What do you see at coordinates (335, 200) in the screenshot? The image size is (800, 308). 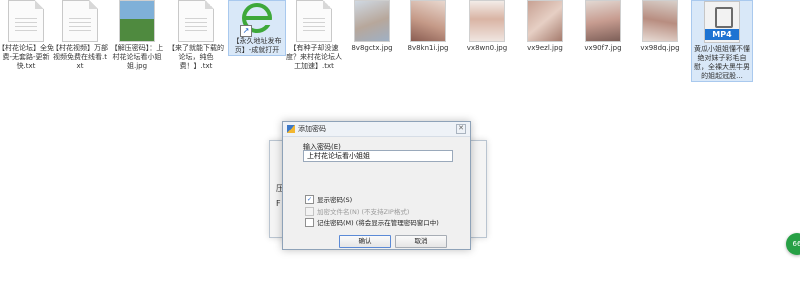 I see `show-password-label: 显示密码(S)` at bounding box center [335, 200].